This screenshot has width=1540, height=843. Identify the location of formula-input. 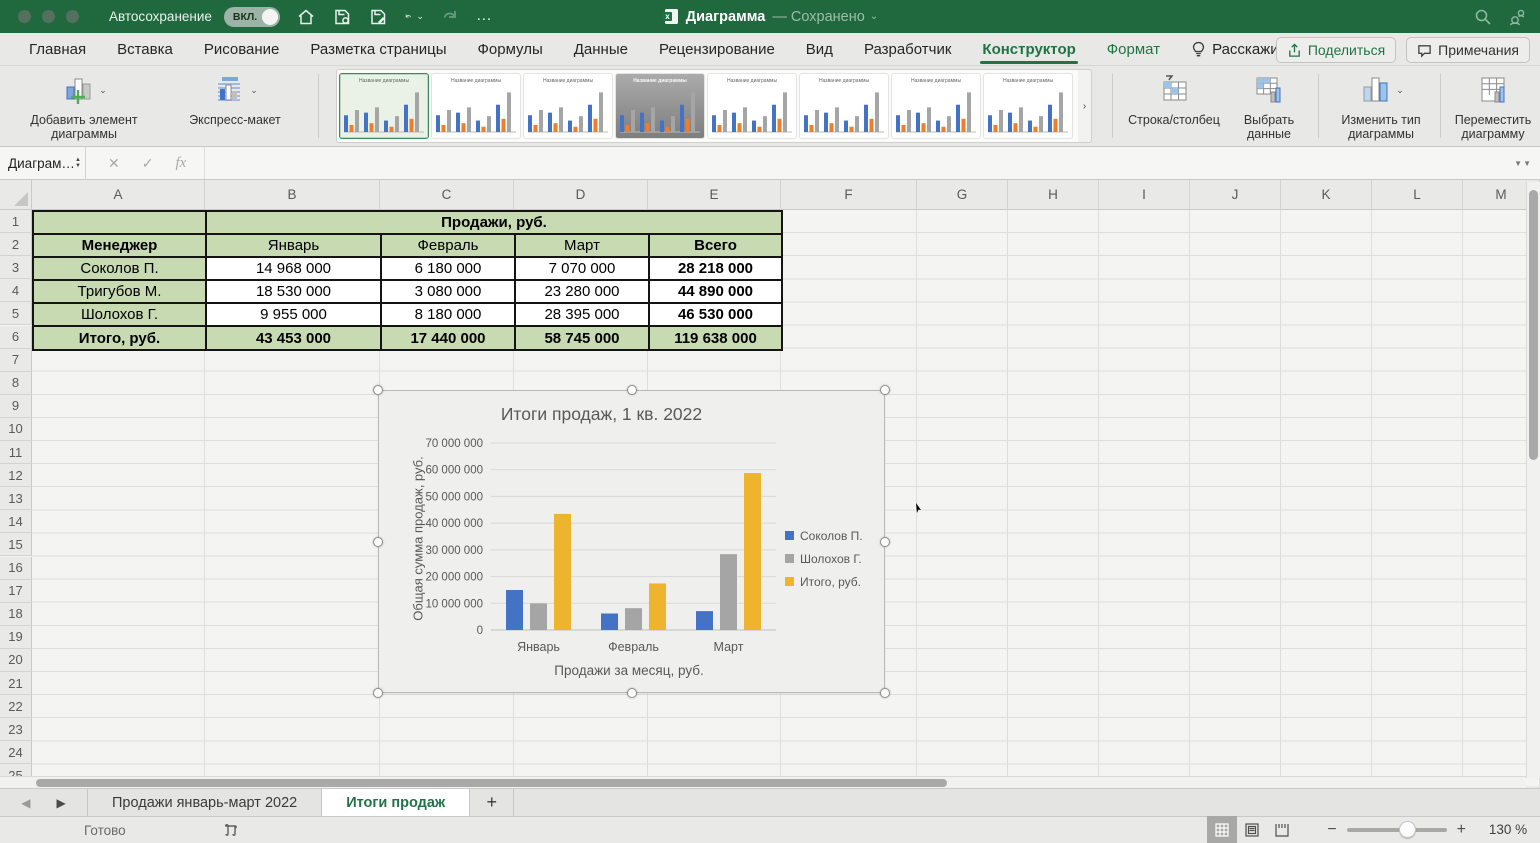
(859, 163).